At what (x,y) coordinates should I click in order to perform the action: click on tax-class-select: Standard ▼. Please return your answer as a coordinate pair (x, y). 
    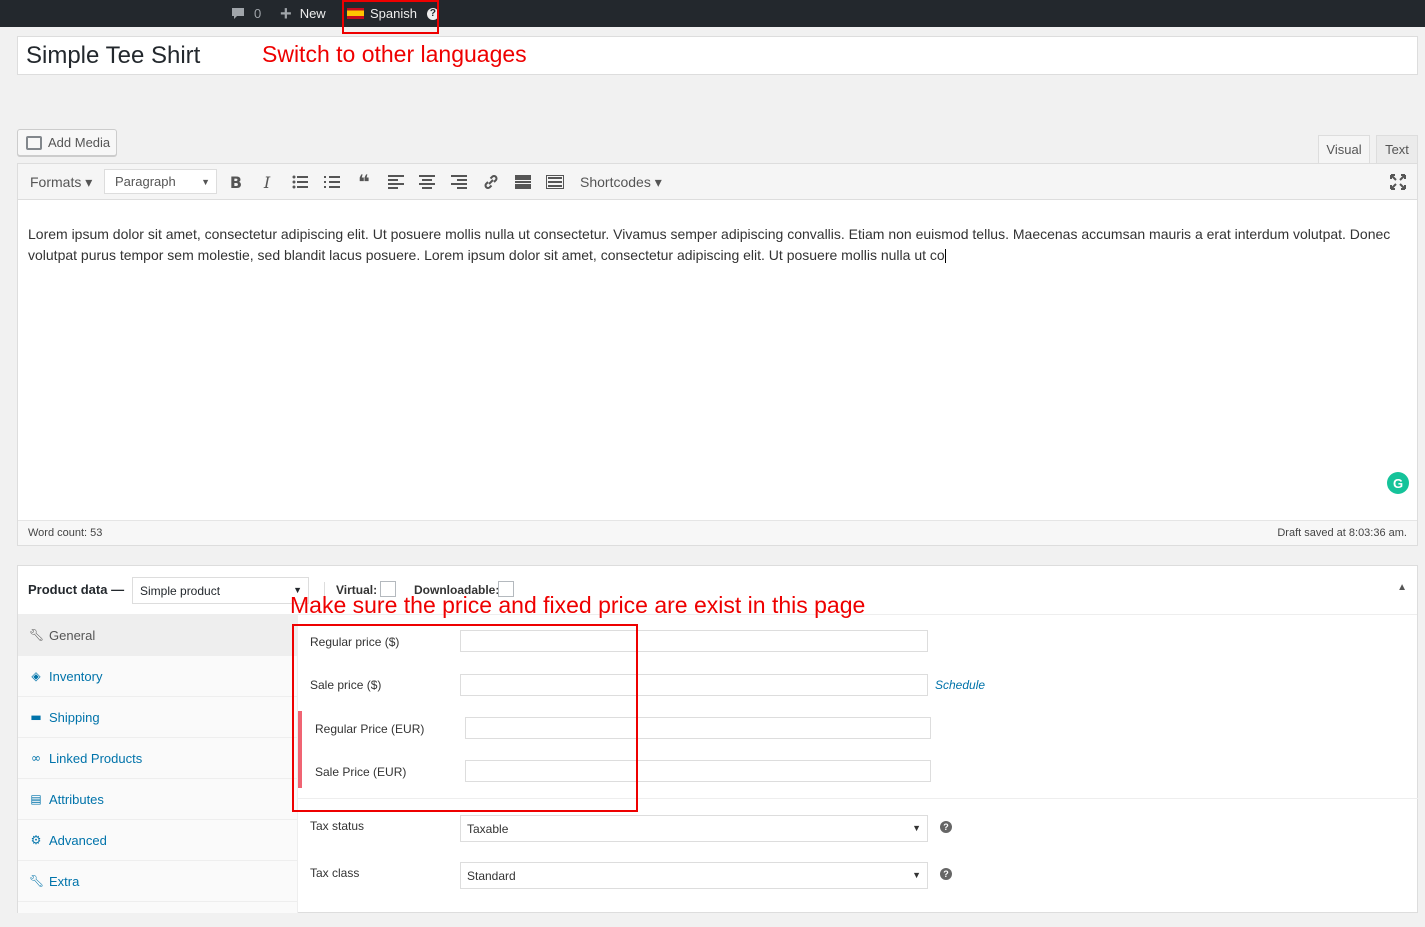
    Looking at the image, I should click on (694, 875).